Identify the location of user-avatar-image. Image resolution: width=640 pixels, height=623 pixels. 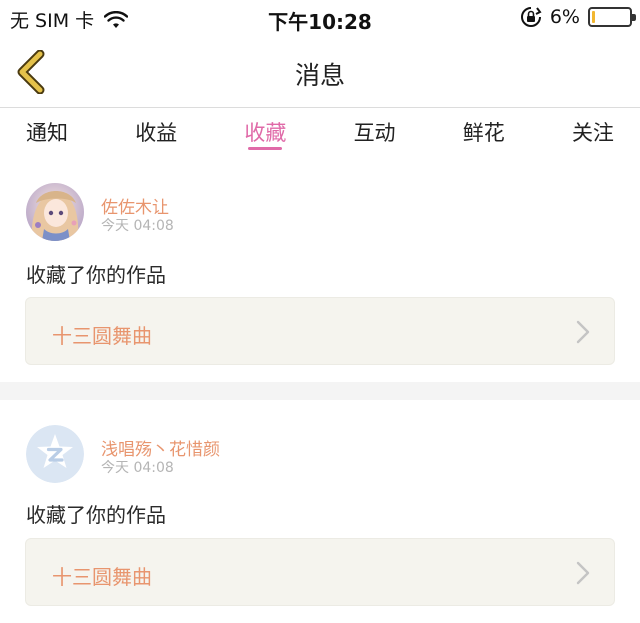
(55, 212).